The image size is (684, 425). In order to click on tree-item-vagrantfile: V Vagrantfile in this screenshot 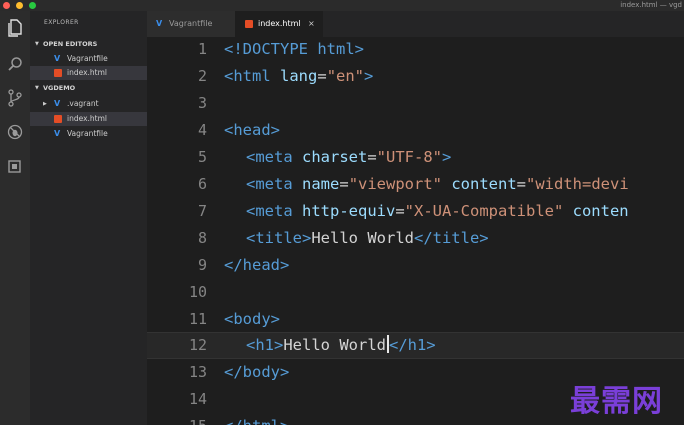, I will do `click(88, 134)`.